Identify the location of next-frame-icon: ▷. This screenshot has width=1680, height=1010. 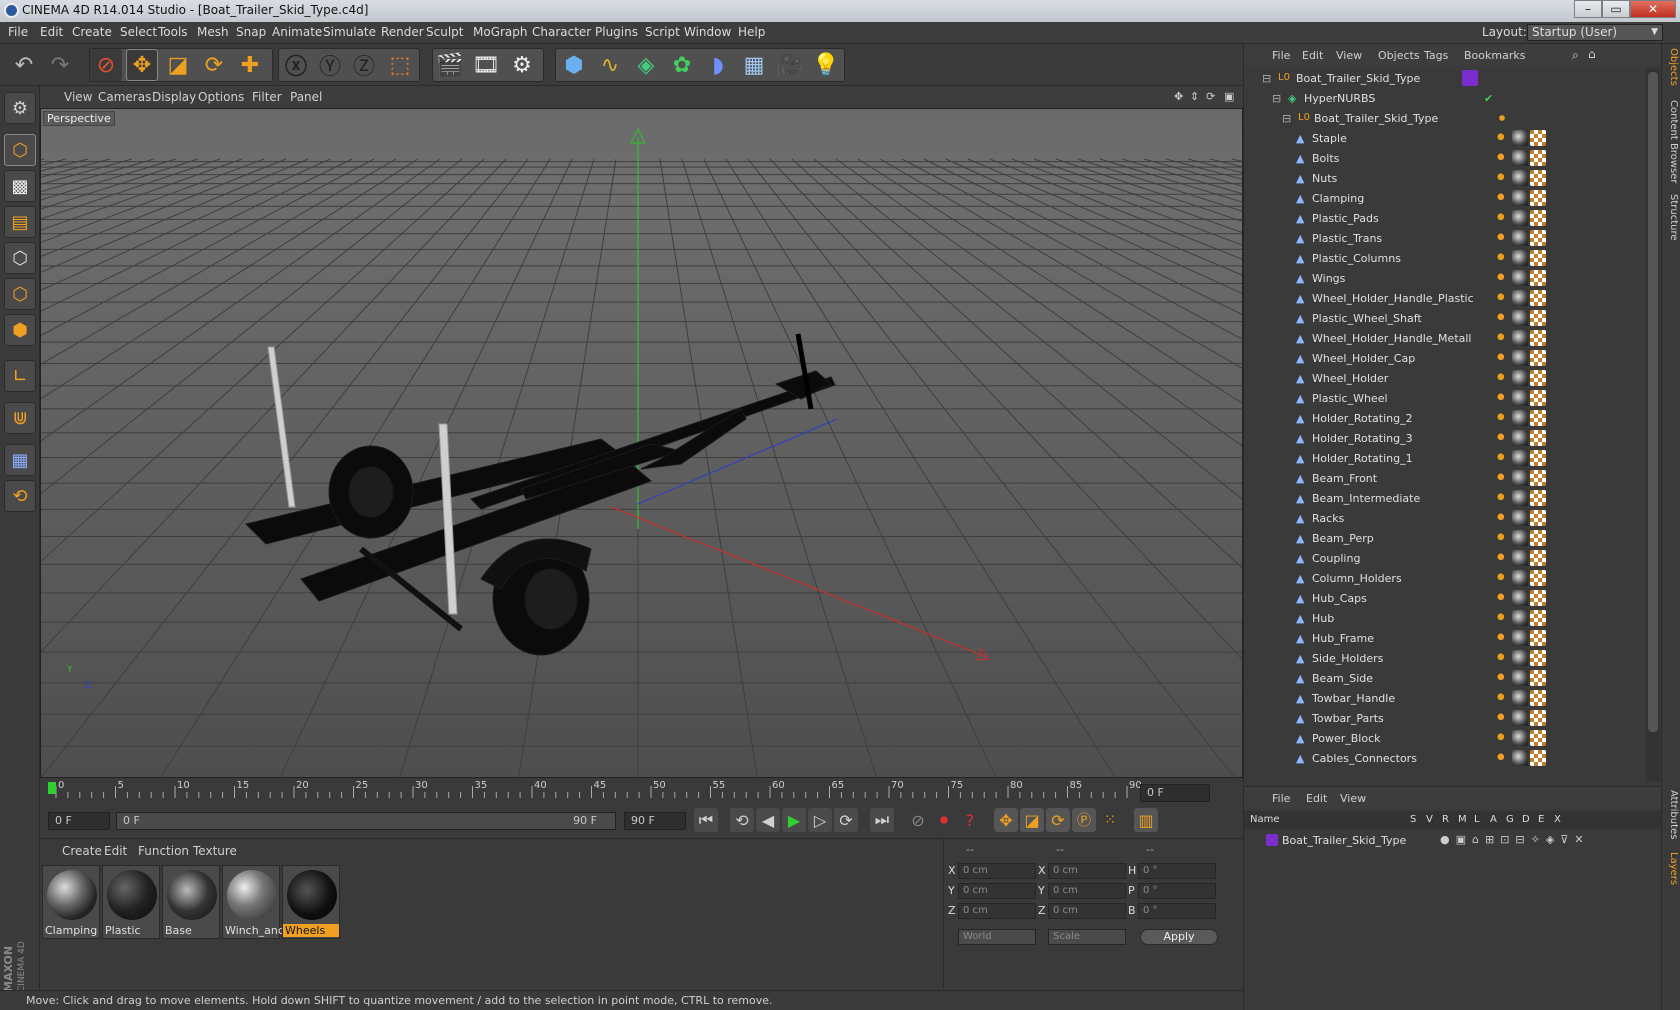
(820, 820).